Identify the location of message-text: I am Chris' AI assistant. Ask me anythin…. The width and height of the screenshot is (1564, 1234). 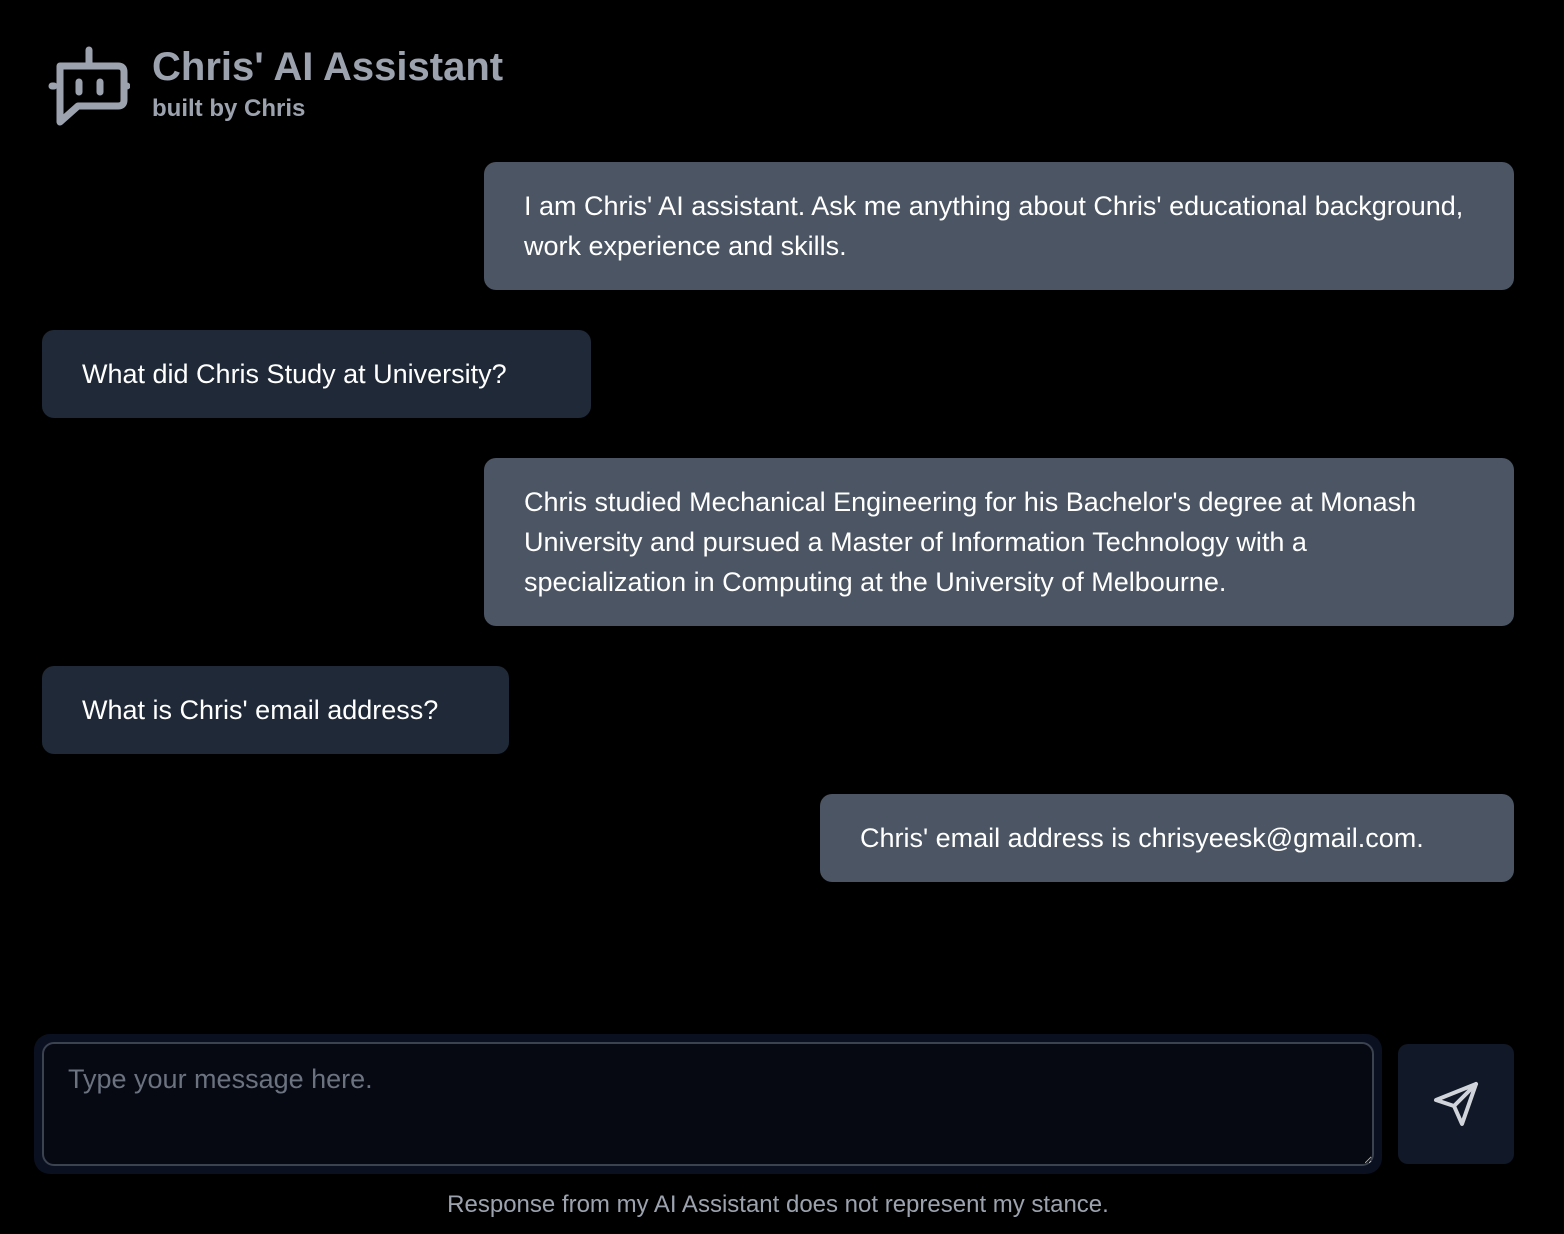
(994, 226).